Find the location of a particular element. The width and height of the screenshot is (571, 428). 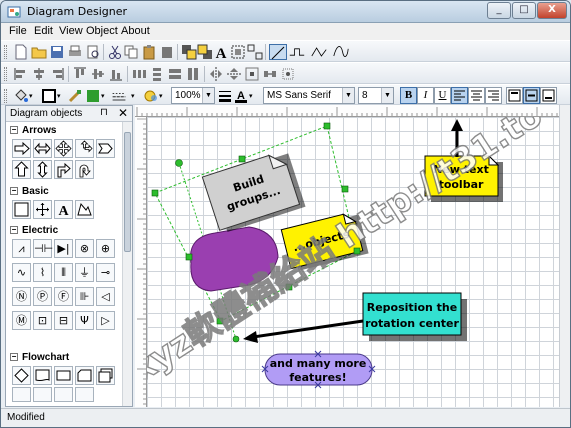

meter-icon: Ⓜ is located at coordinates (21, 320).